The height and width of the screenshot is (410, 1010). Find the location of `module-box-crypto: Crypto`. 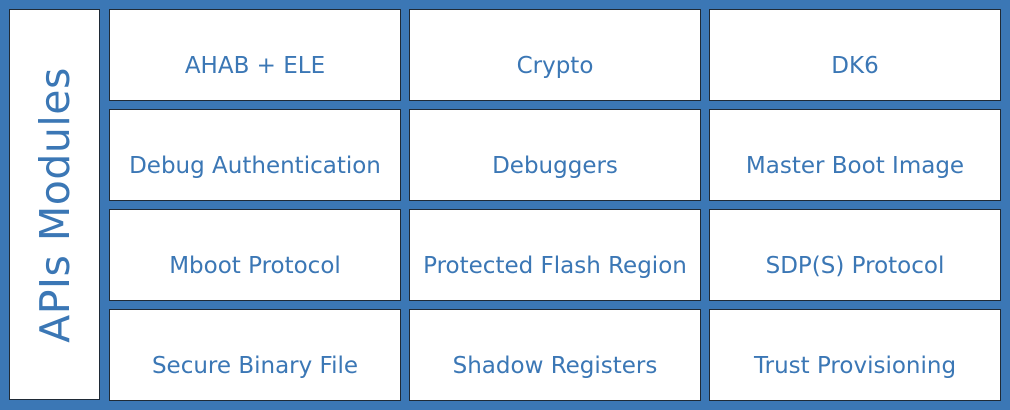

module-box-crypto: Crypto is located at coordinates (555, 55).